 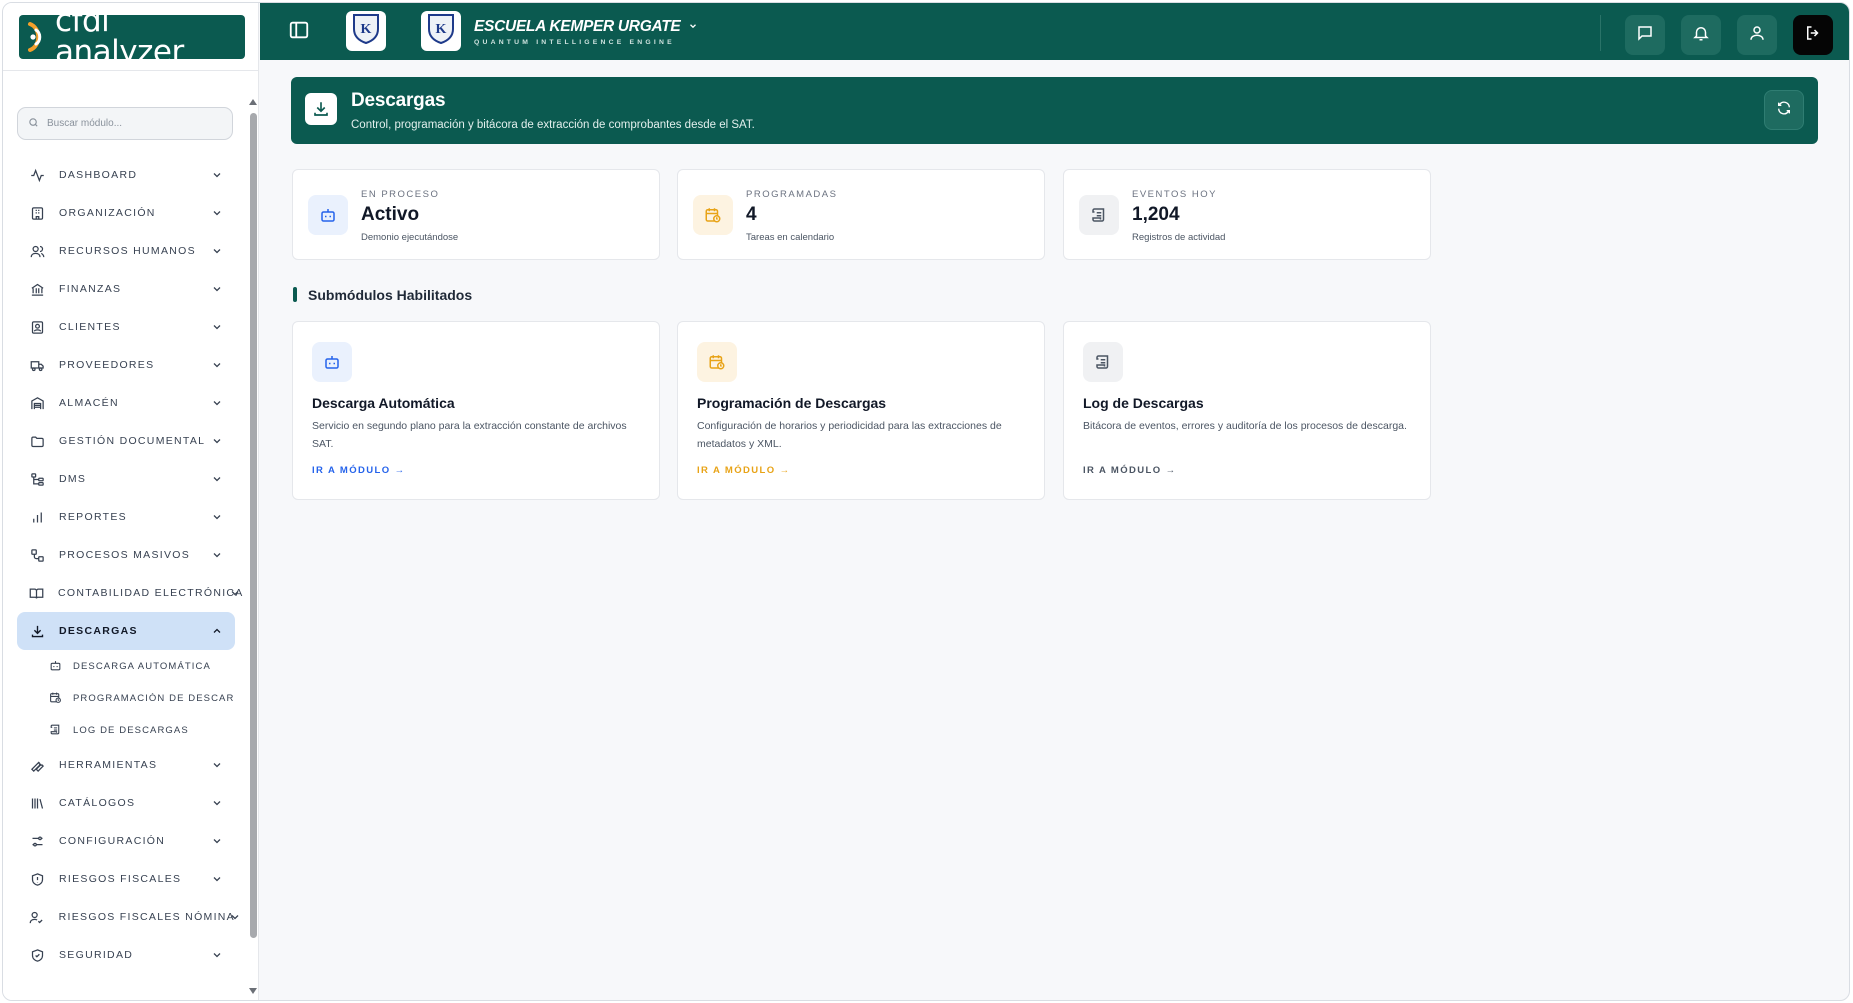 What do you see at coordinates (1174, 194) in the screenshot?
I see `stat-label: EVENTOS HOY` at bounding box center [1174, 194].